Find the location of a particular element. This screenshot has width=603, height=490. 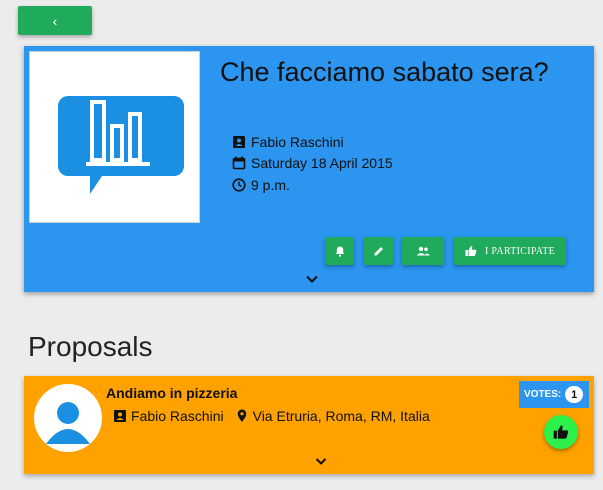

time-row: 9 p.m. is located at coordinates (260, 185).